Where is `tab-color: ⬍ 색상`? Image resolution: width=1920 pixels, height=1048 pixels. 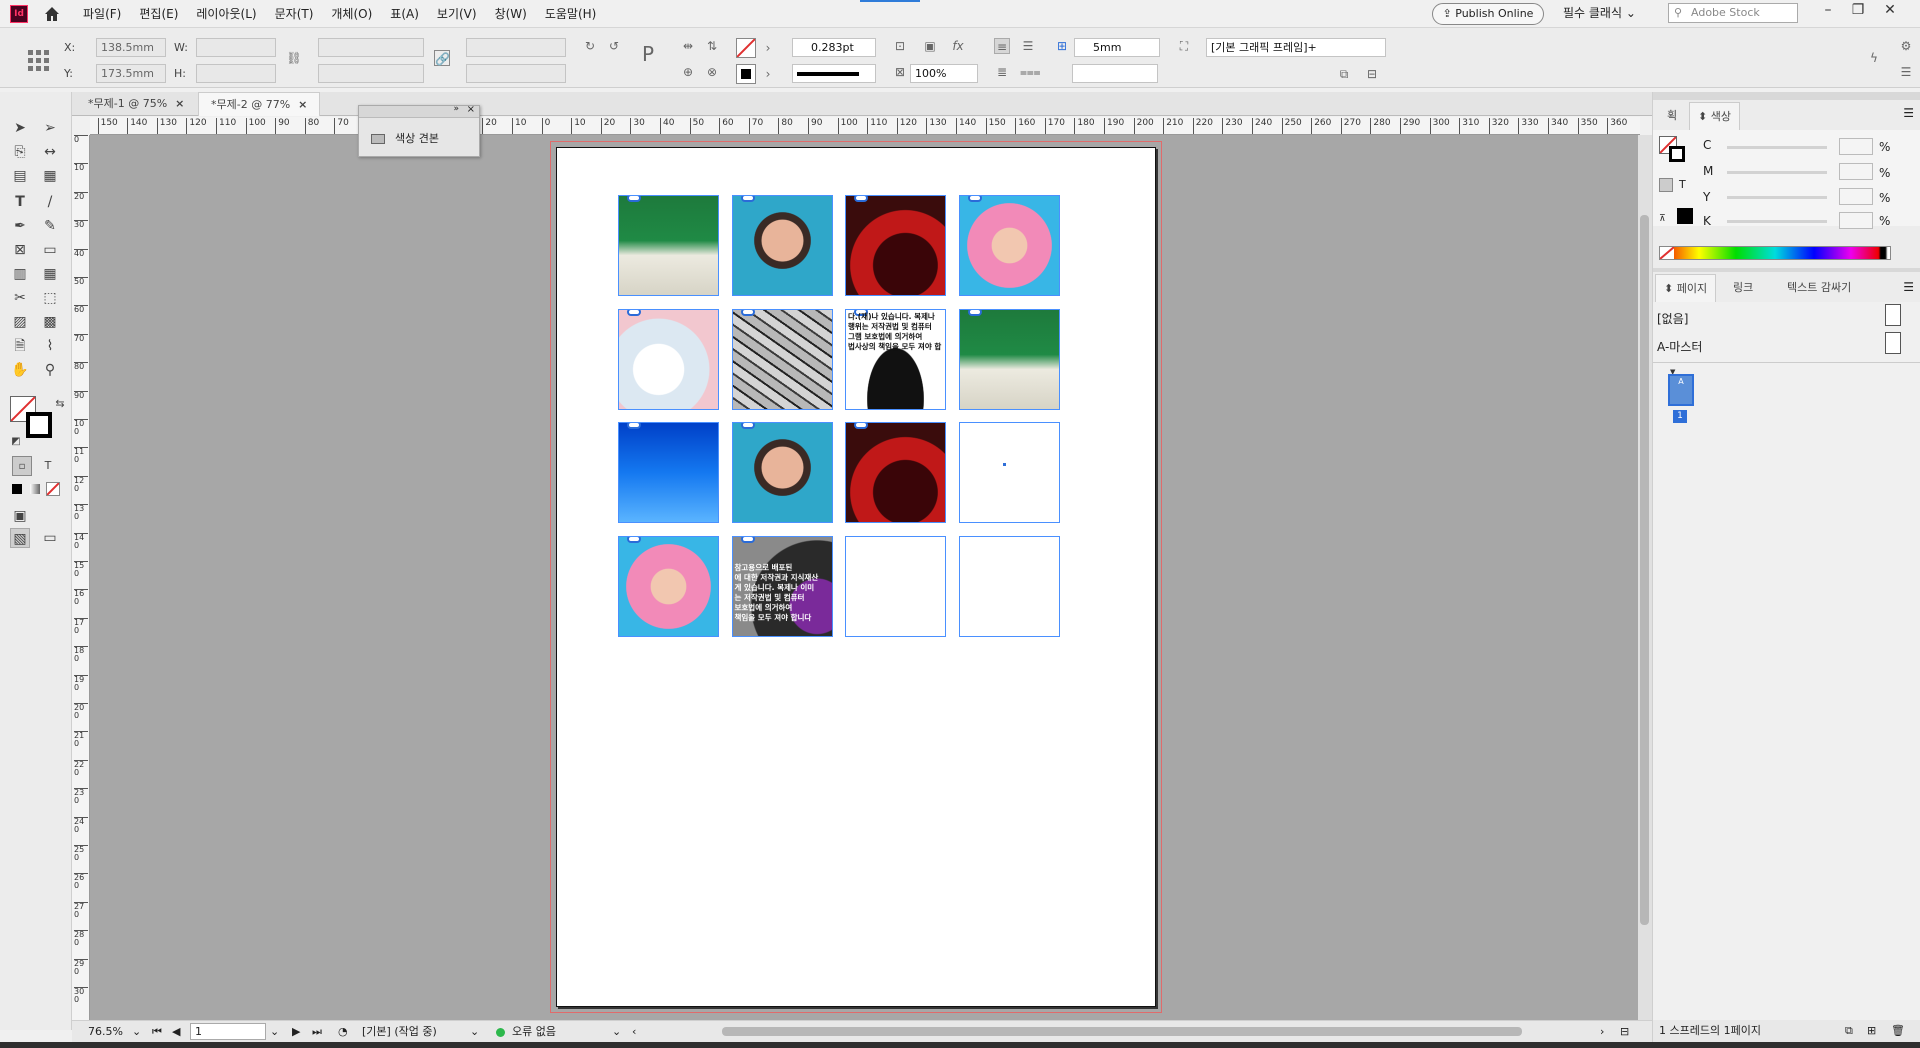 tab-color: ⬍ 색상 is located at coordinates (1714, 116).